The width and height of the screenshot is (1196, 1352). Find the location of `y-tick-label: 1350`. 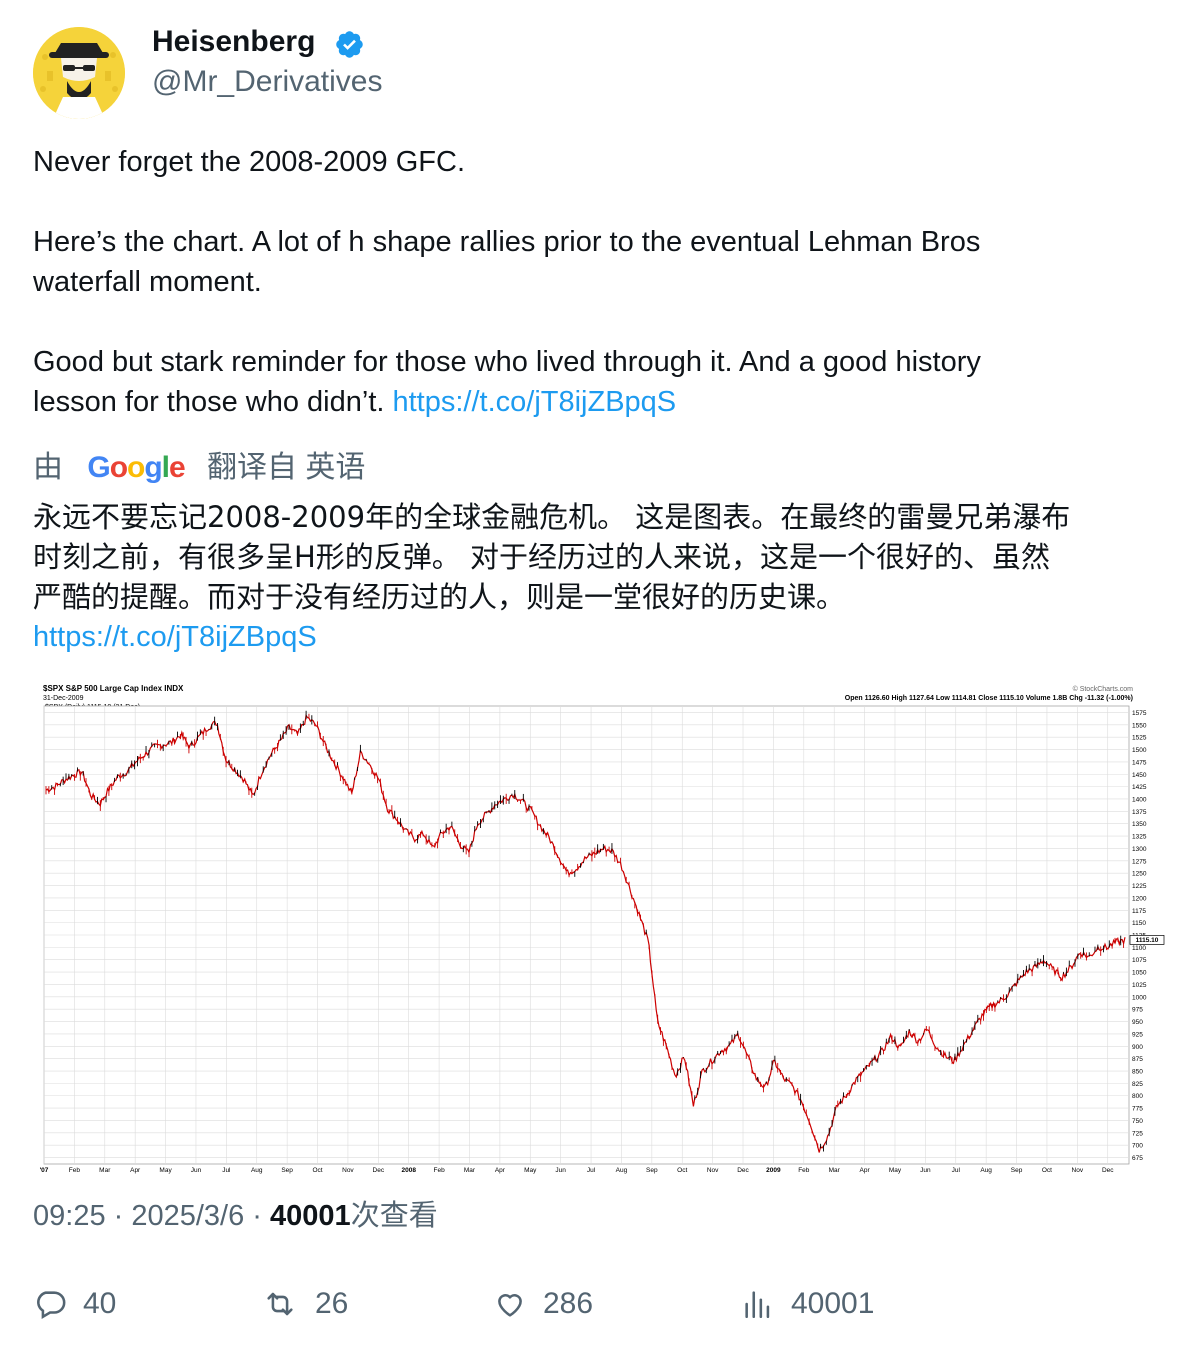

y-tick-label: 1350 is located at coordinates (1139, 824).